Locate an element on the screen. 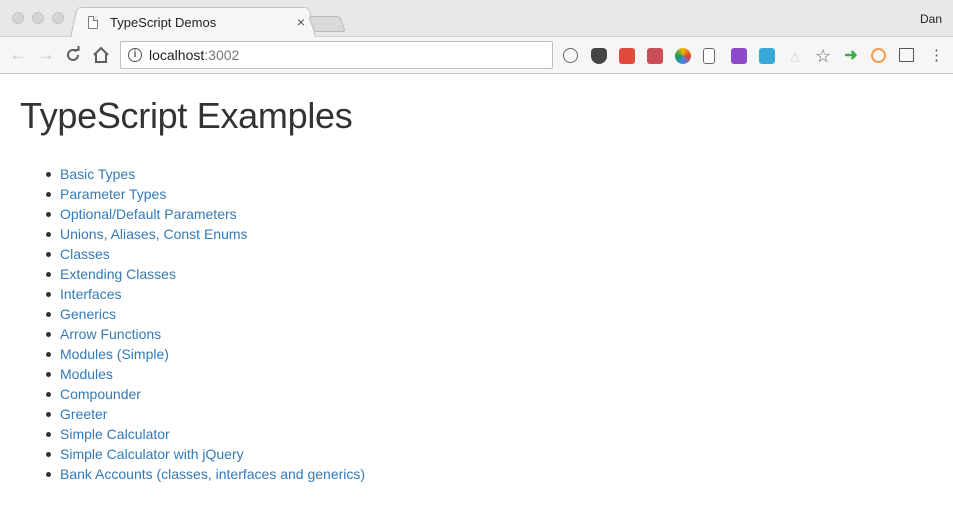 The width and height of the screenshot is (953, 525). window-titlebar: TypeScript Demos × Dan is located at coordinates (476, 19).